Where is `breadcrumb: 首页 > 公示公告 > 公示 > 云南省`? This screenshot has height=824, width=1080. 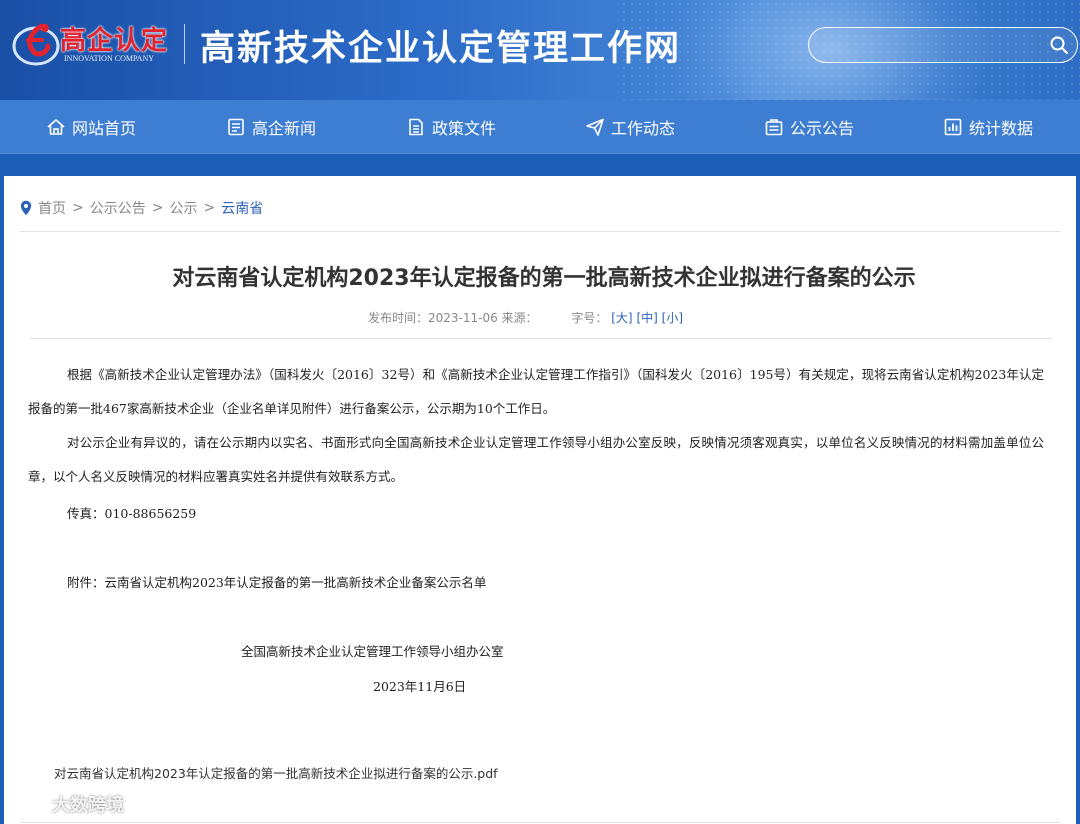
breadcrumb: 首页 > 公示公告 > 公示 > 云南省 is located at coordinates (141, 208).